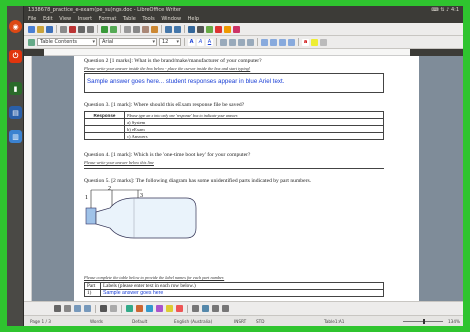 Image resolution: width=470 pixels, height=332 pixels. I want to click on rectangle-icon, so click(77, 308).